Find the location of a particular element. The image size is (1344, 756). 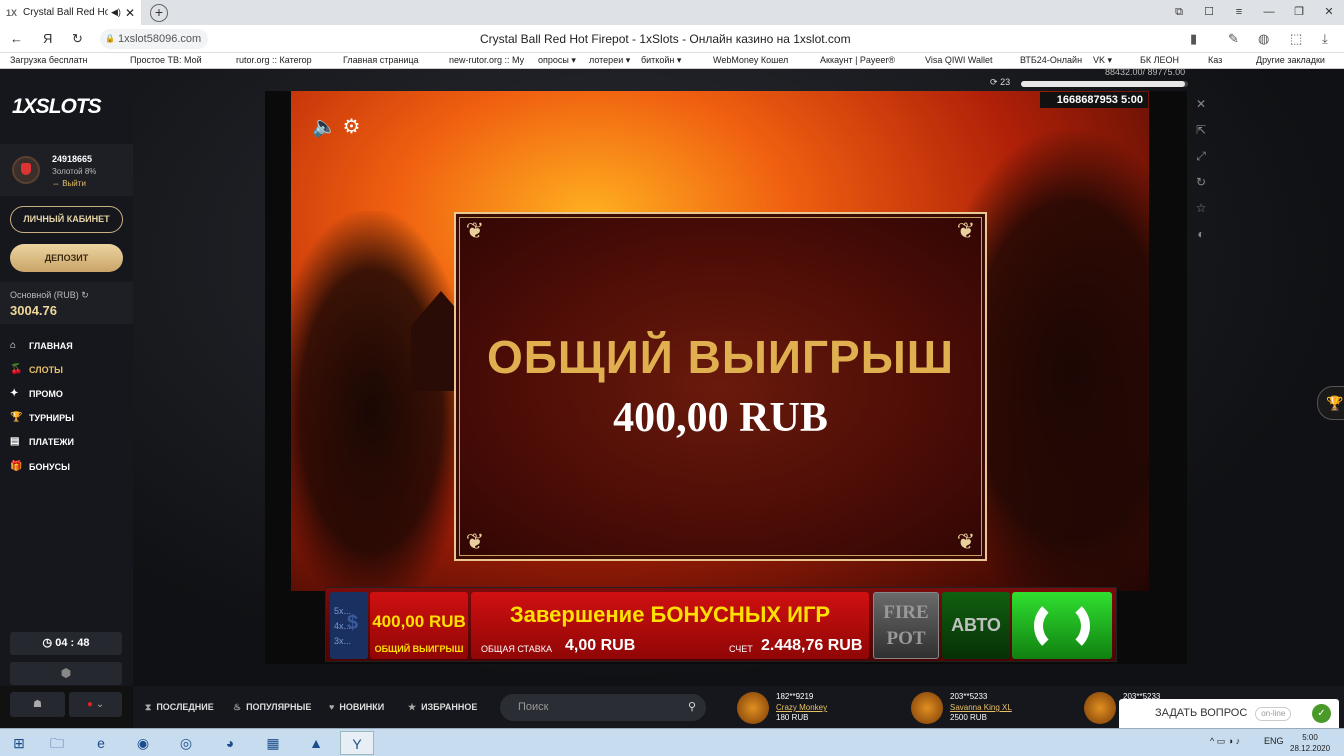

yandex-icon: Я is located at coordinates (47, 38).